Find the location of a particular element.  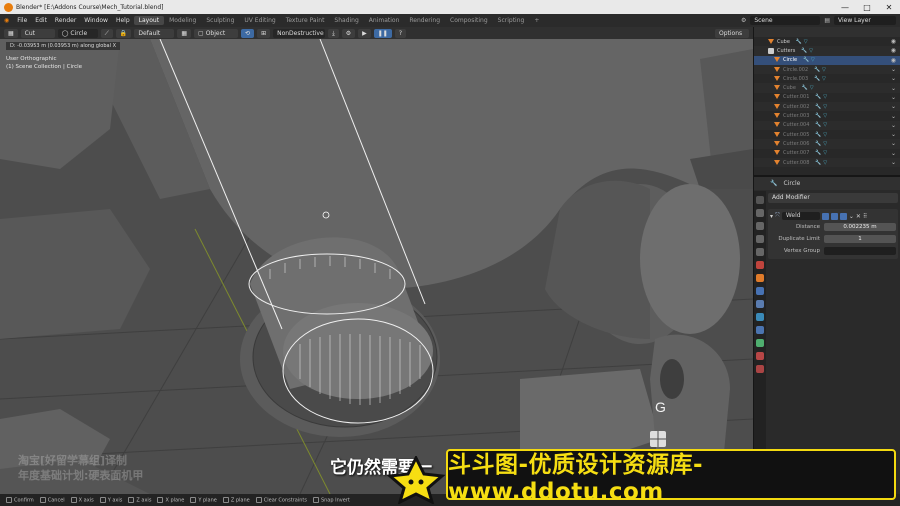

outliner-item: Cutter.005 🔧 ▽ ⌄ is located at coordinates (827, 134).